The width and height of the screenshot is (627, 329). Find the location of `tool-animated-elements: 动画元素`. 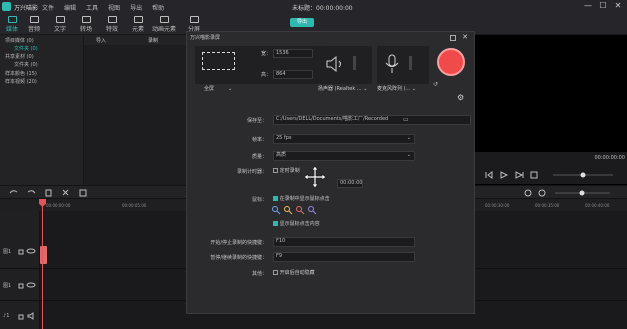

tool-animated-elements: 动画元素 is located at coordinates (164, 24).